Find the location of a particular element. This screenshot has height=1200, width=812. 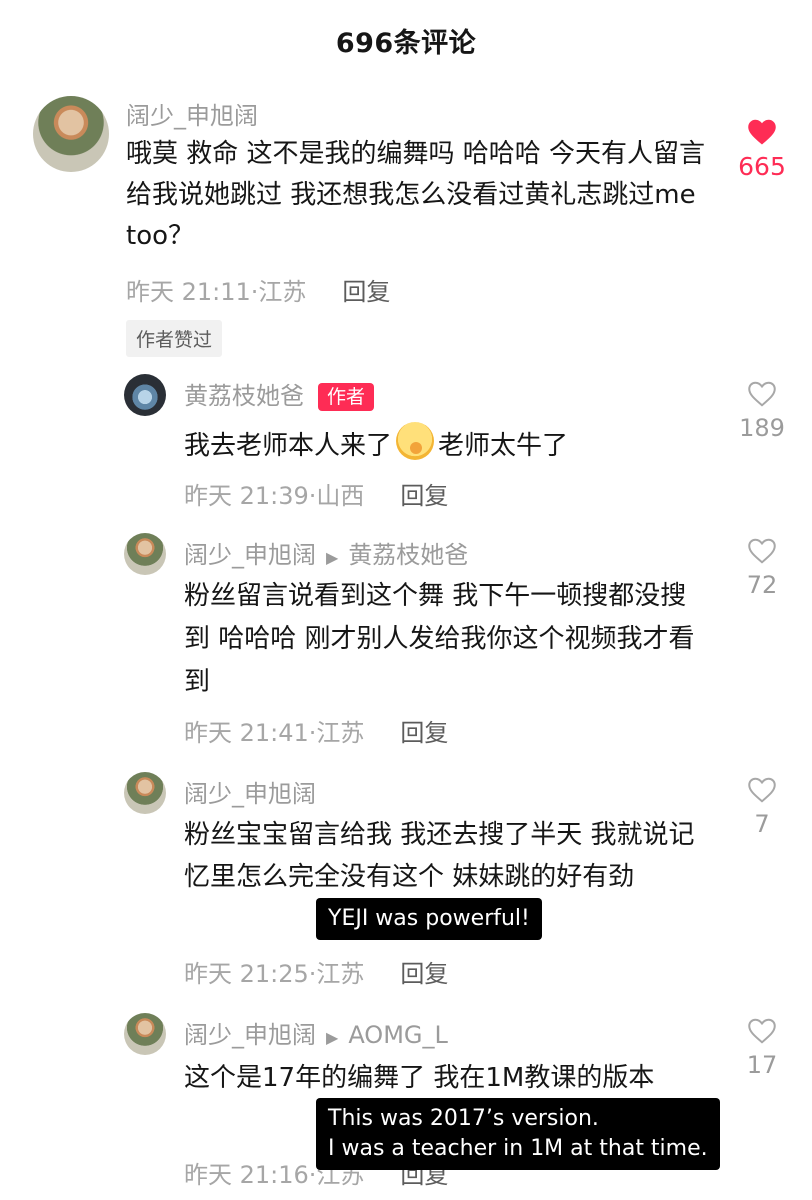

reply-text: 我去老师本人来了 老师太牛了 is located at coordinates (444, 444).